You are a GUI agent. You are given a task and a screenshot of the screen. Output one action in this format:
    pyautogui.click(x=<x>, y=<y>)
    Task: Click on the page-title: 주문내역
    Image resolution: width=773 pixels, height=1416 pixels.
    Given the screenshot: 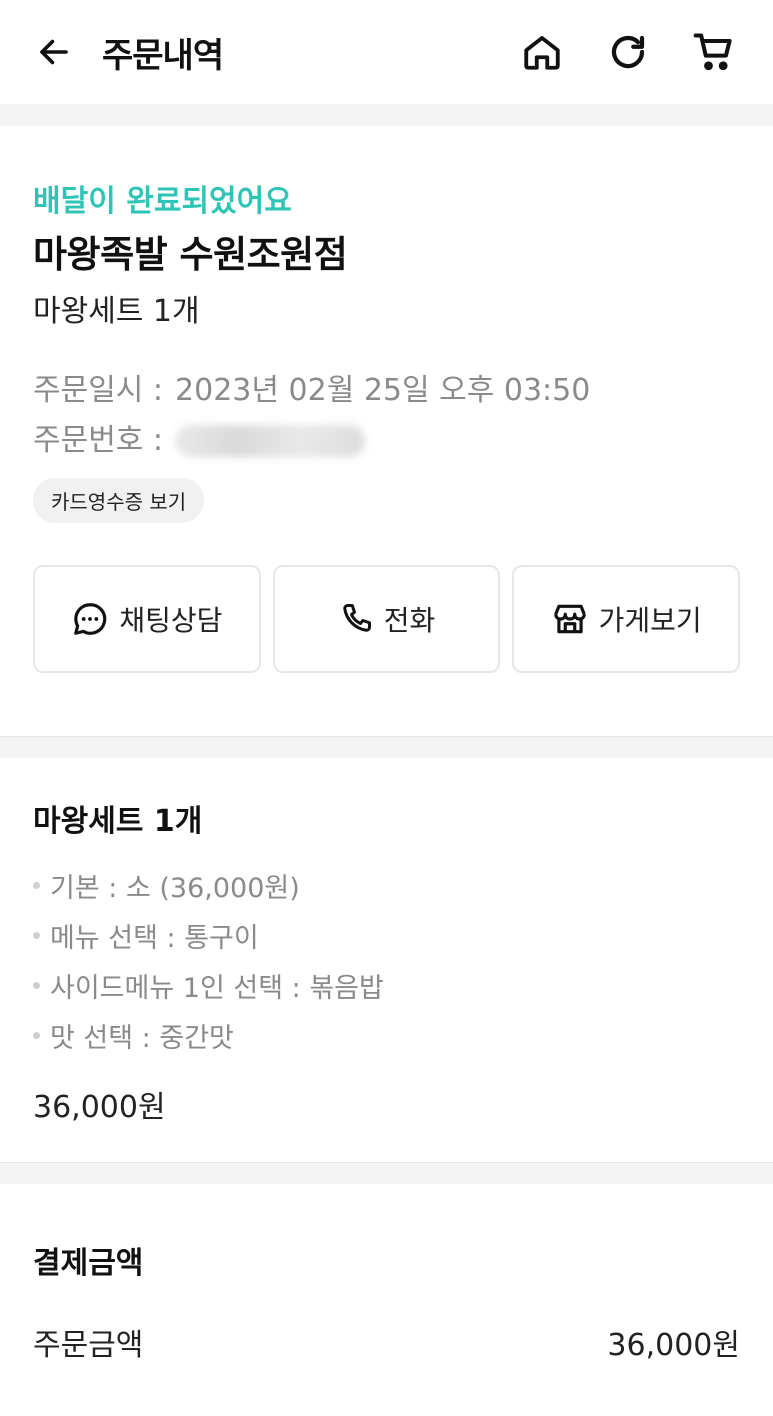 What is the action you would take?
    pyautogui.click(x=163, y=55)
    